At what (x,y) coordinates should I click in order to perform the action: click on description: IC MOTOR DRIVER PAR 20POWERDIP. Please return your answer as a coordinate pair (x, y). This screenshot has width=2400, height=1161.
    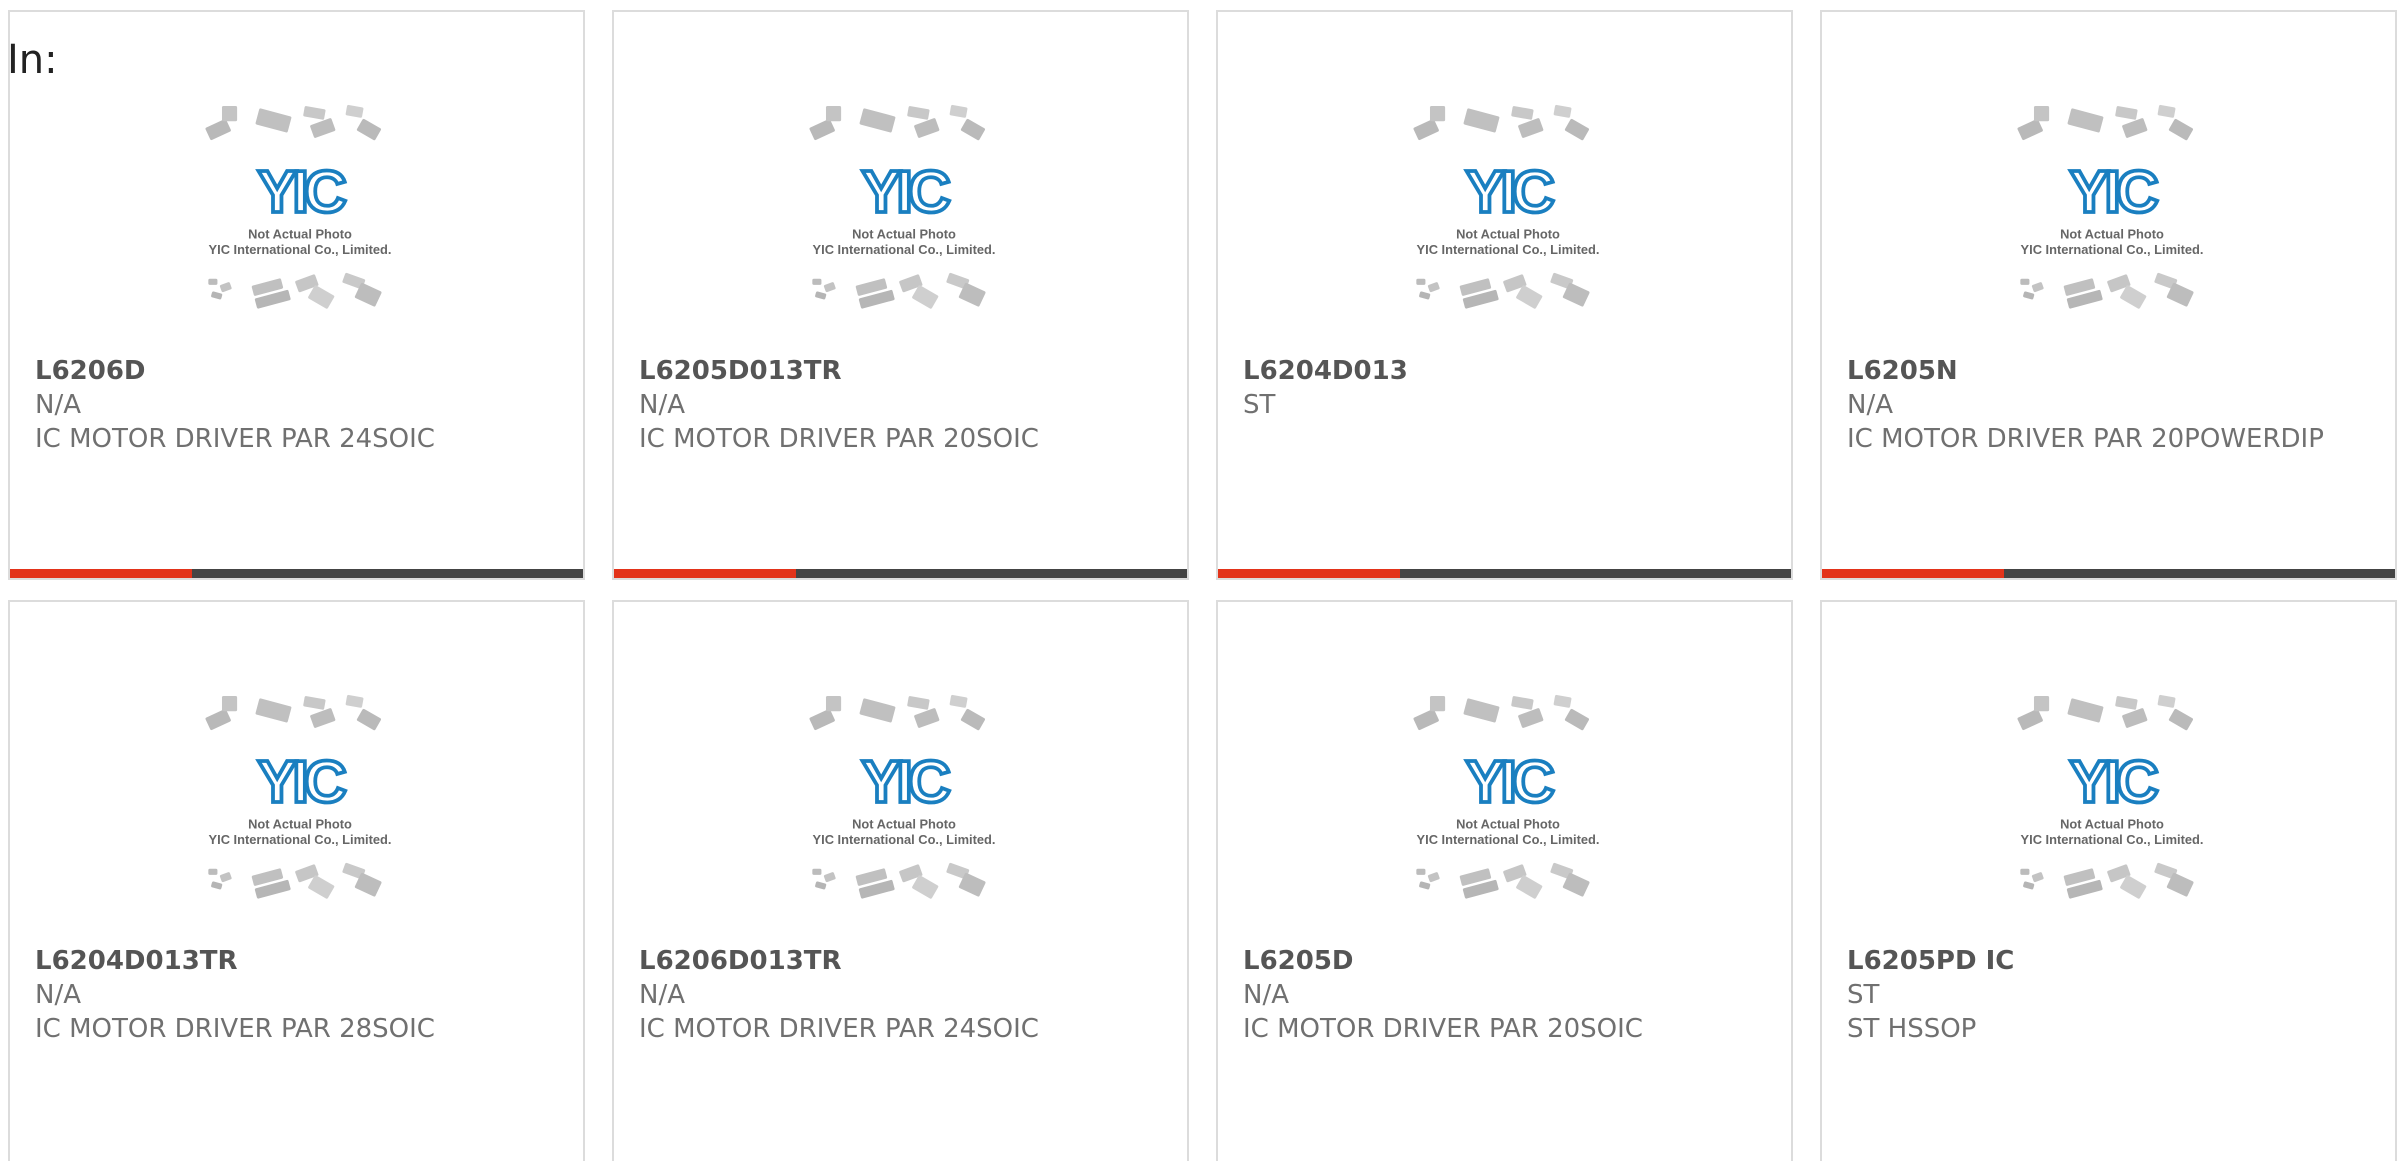
    Looking at the image, I should click on (2085, 439).